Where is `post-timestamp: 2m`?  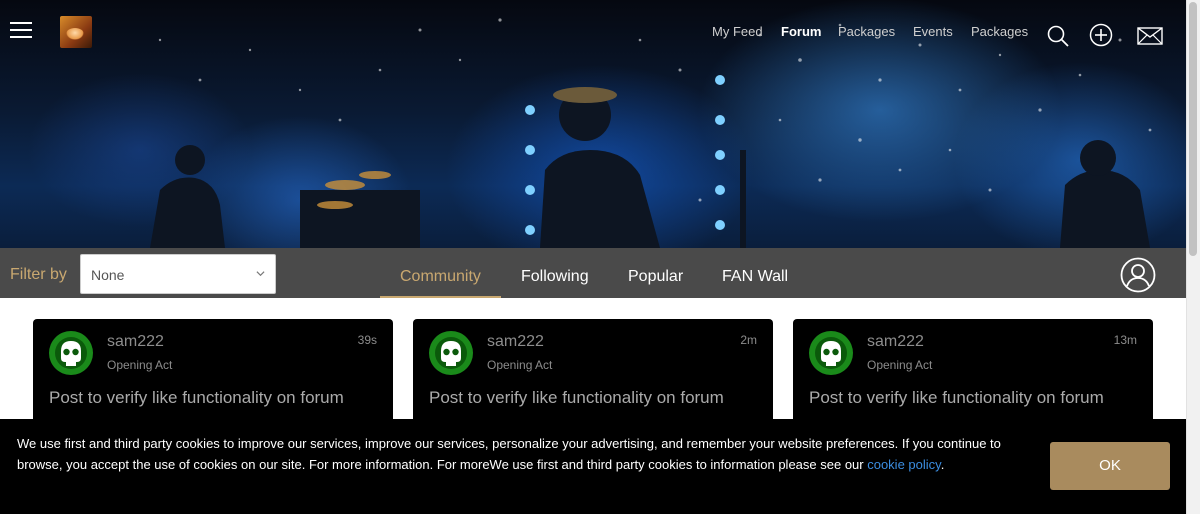
post-timestamp: 2m is located at coordinates (748, 340).